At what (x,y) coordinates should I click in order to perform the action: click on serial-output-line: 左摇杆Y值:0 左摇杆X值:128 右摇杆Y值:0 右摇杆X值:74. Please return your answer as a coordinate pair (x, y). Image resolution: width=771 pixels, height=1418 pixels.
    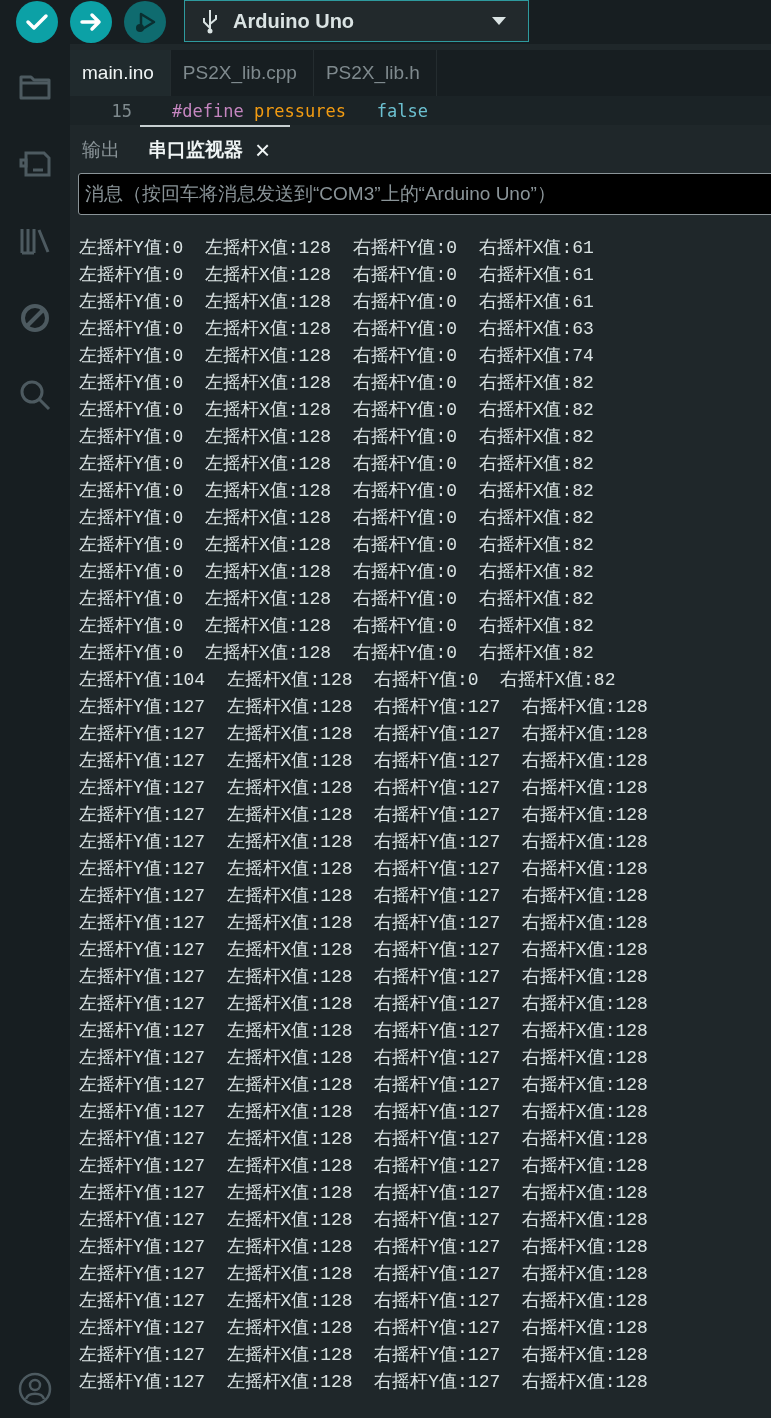
    Looking at the image, I should click on (337, 356).